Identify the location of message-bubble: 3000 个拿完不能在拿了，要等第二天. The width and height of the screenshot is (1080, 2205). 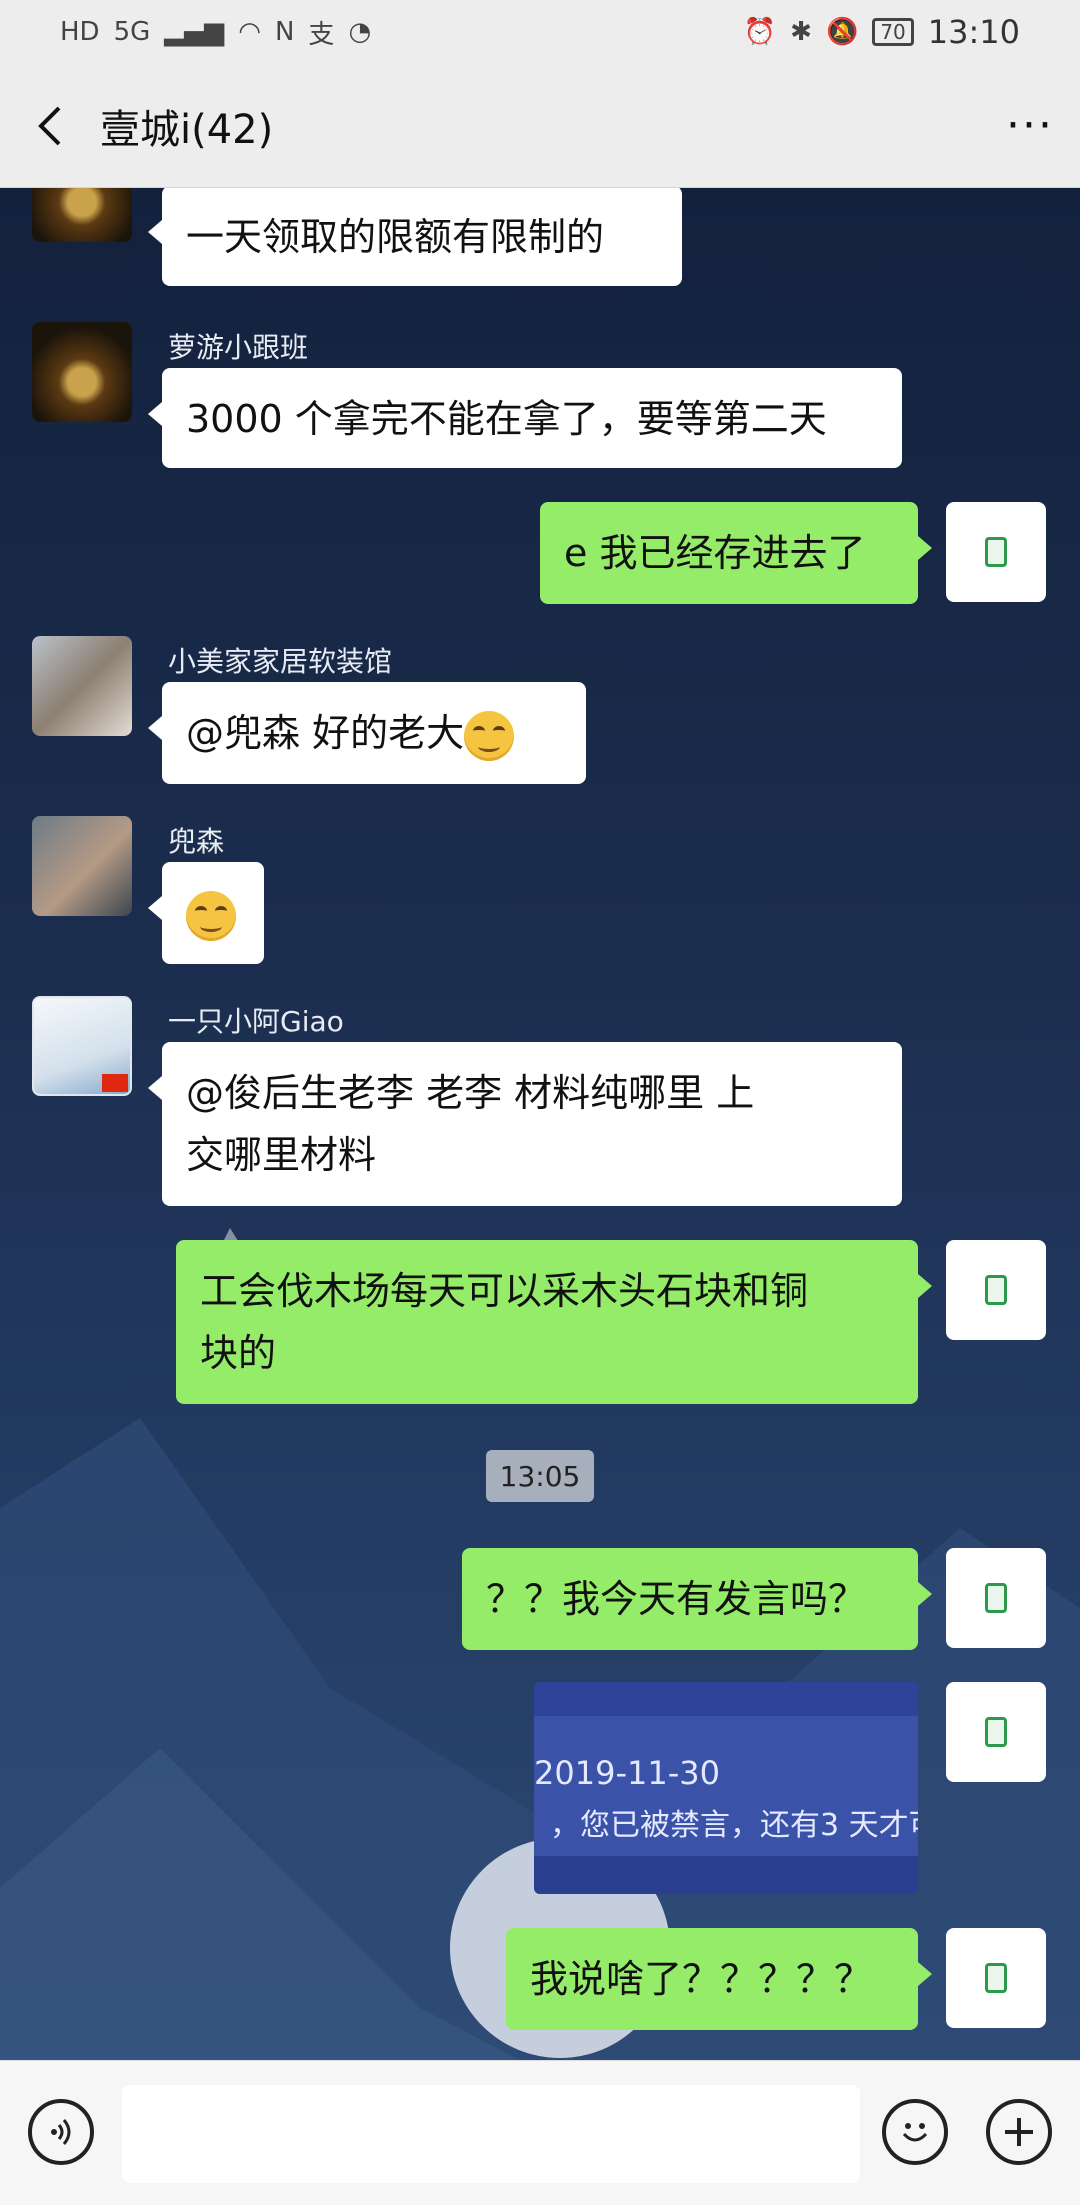
(525, 418).